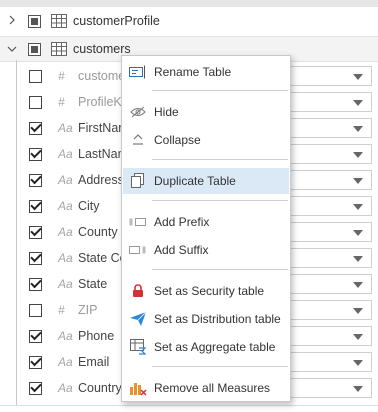 Image resolution: width=378 pixels, height=412 pixels. Describe the element at coordinates (189, 405) in the screenshot. I see `bottom-divider` at that location.